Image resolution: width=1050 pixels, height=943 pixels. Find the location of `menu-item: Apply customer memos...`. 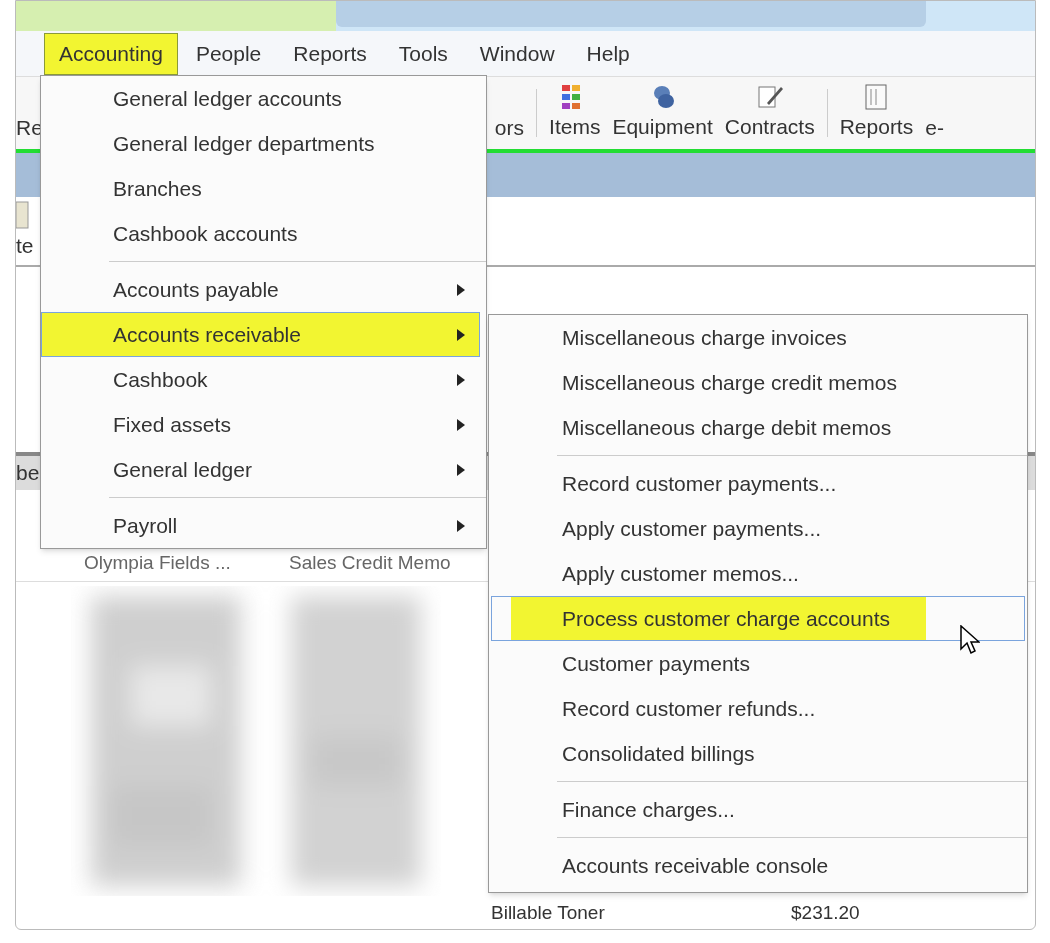

menu-item: Apply customer memos... is located at coordinates (758, 573).